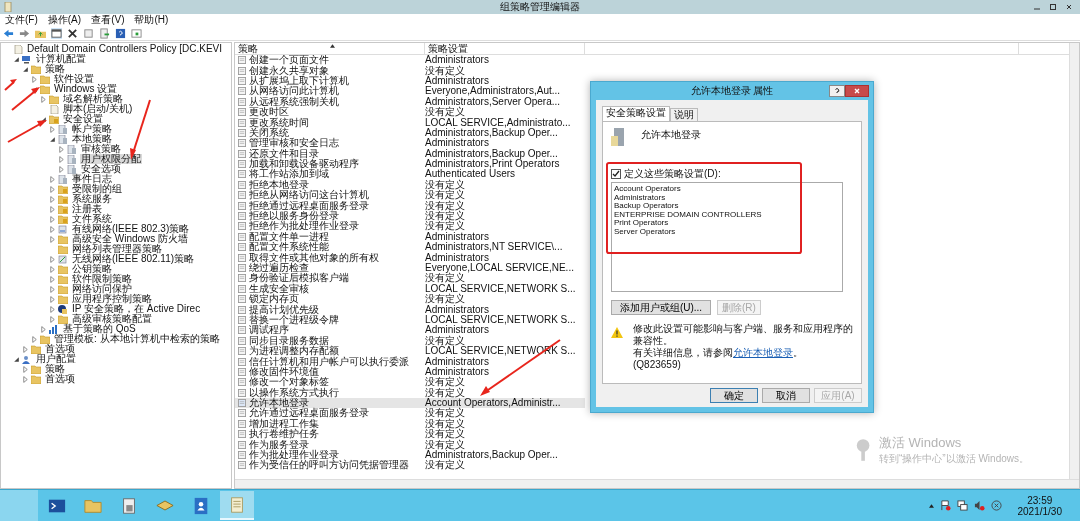 This screenshot has height=521, width=1080. Describe the element at coordinates (645, 231) in the screenshot. I see `list-item: Server Operators` at that location.